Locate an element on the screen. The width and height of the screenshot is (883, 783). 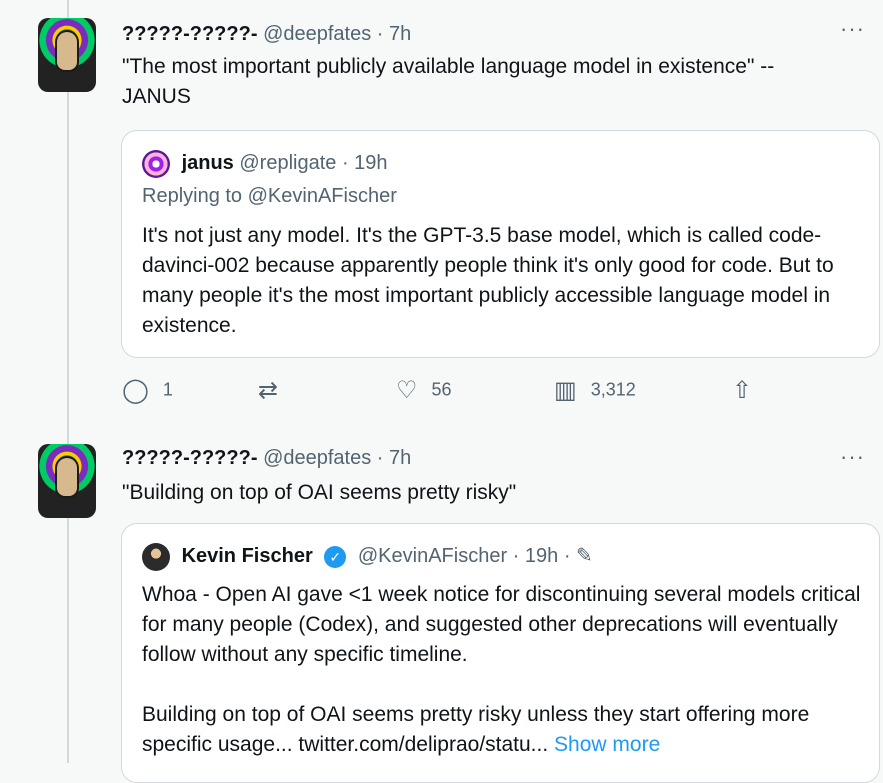
like-count: 56 is located at coordinates (441, 389).